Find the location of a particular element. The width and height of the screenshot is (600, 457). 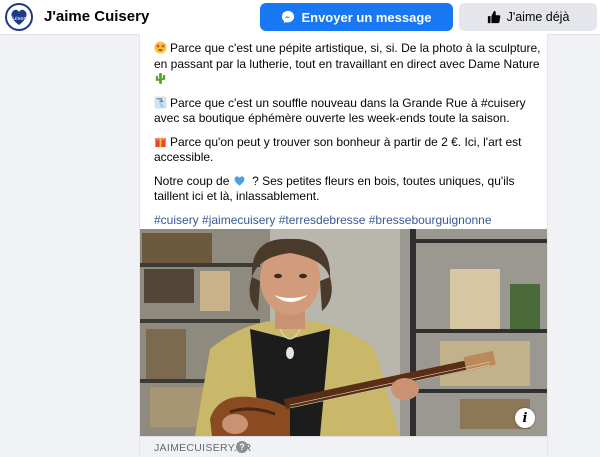

cactus-emoji is located at coordinates (160, 78).